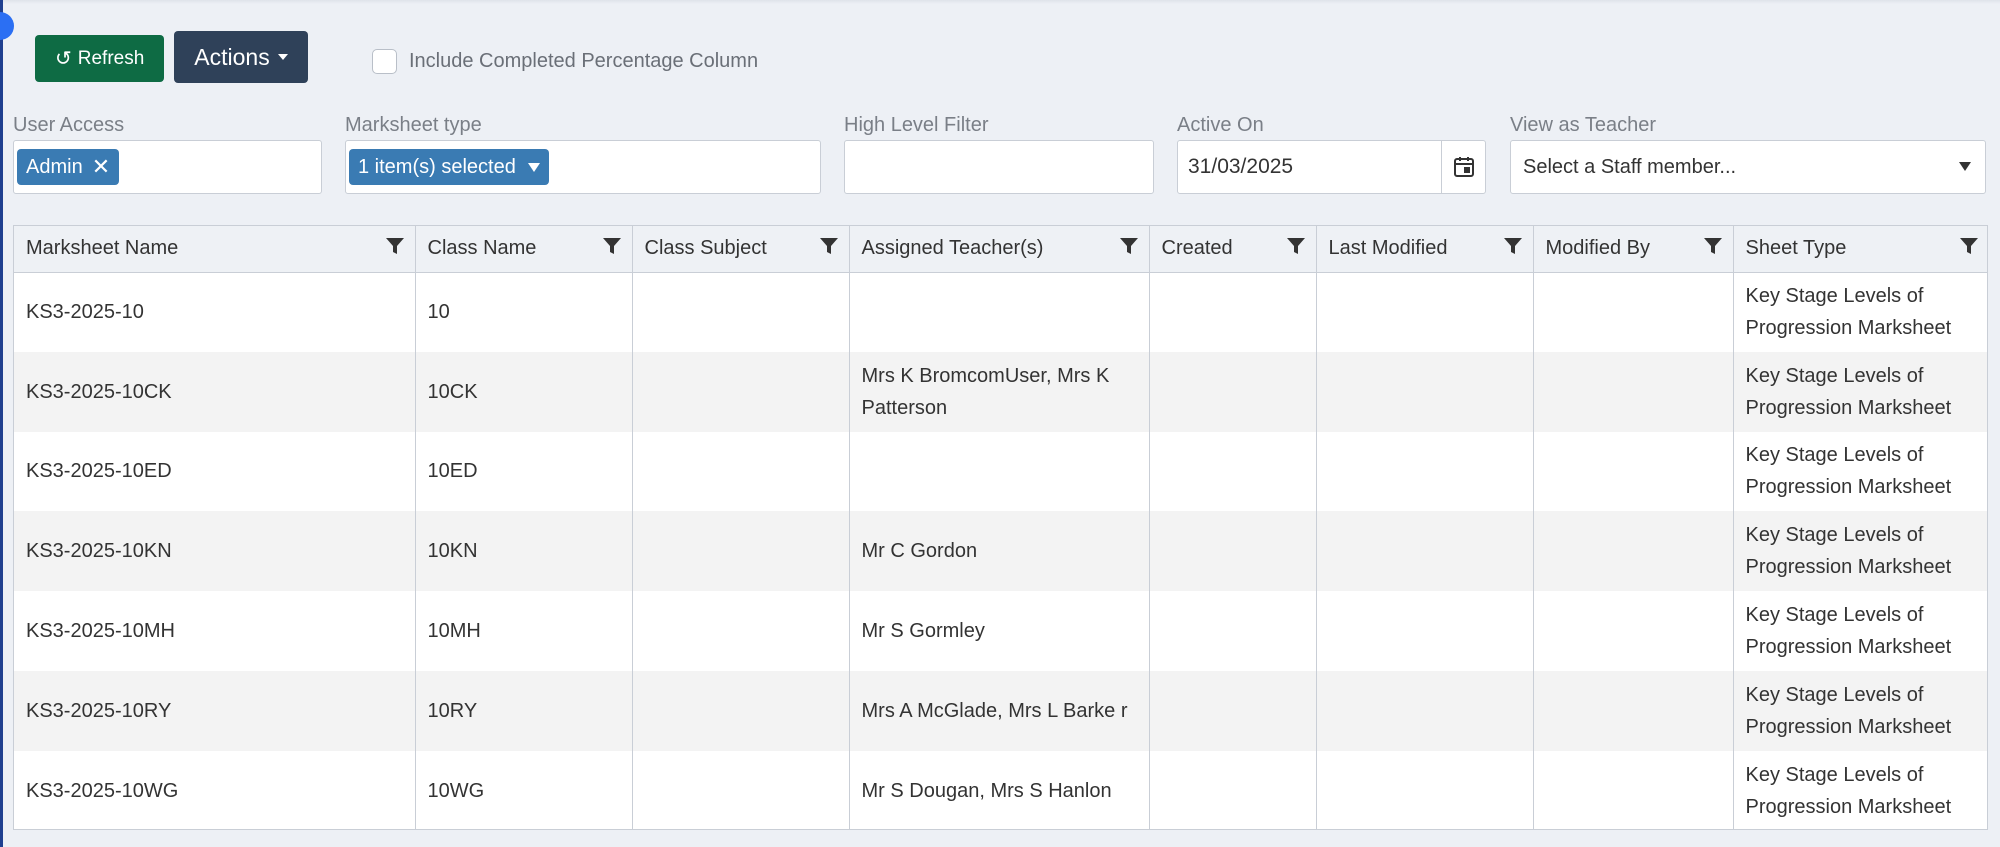 This screenshot has width=2000, height=847. I want to click on cell-assigned-teachers: Mr S Dougan, Mrs S Hanlon, so click(999, 789).